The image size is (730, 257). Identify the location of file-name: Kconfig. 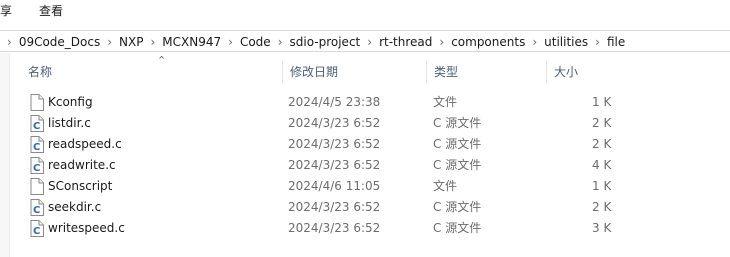
(70, 102).